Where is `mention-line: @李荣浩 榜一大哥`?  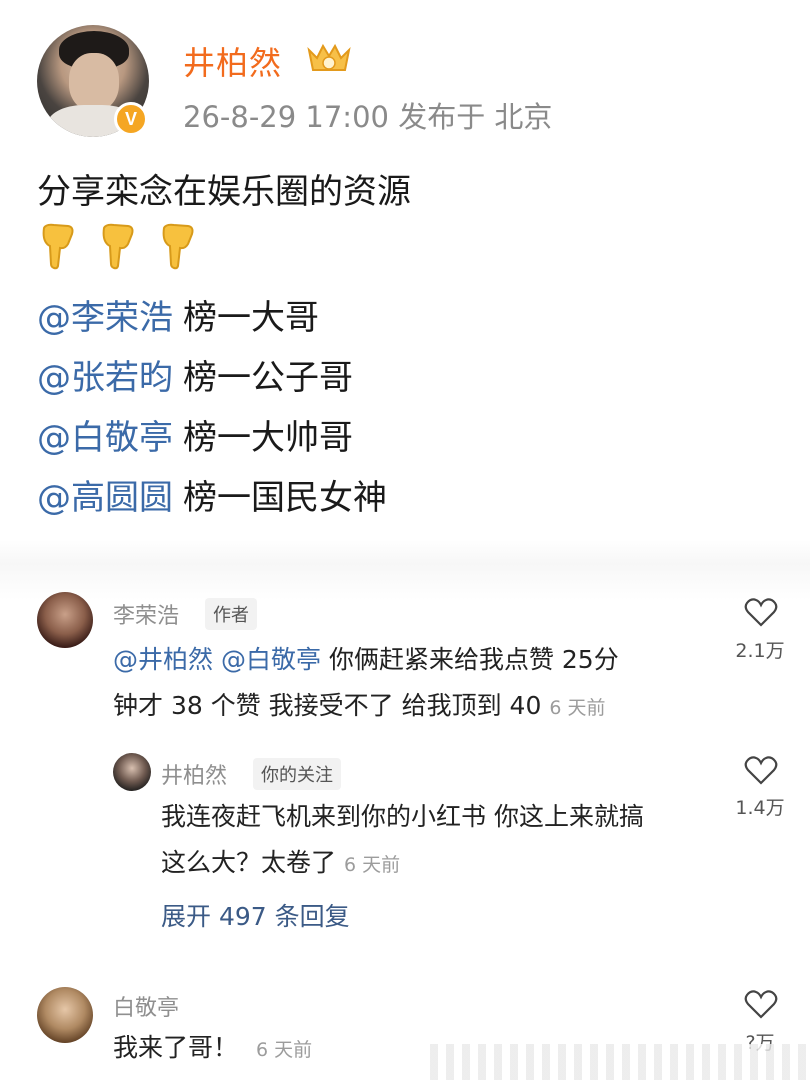
mention-line: @李荣浩 榜一大哥 is located at coordinates (178, 314).